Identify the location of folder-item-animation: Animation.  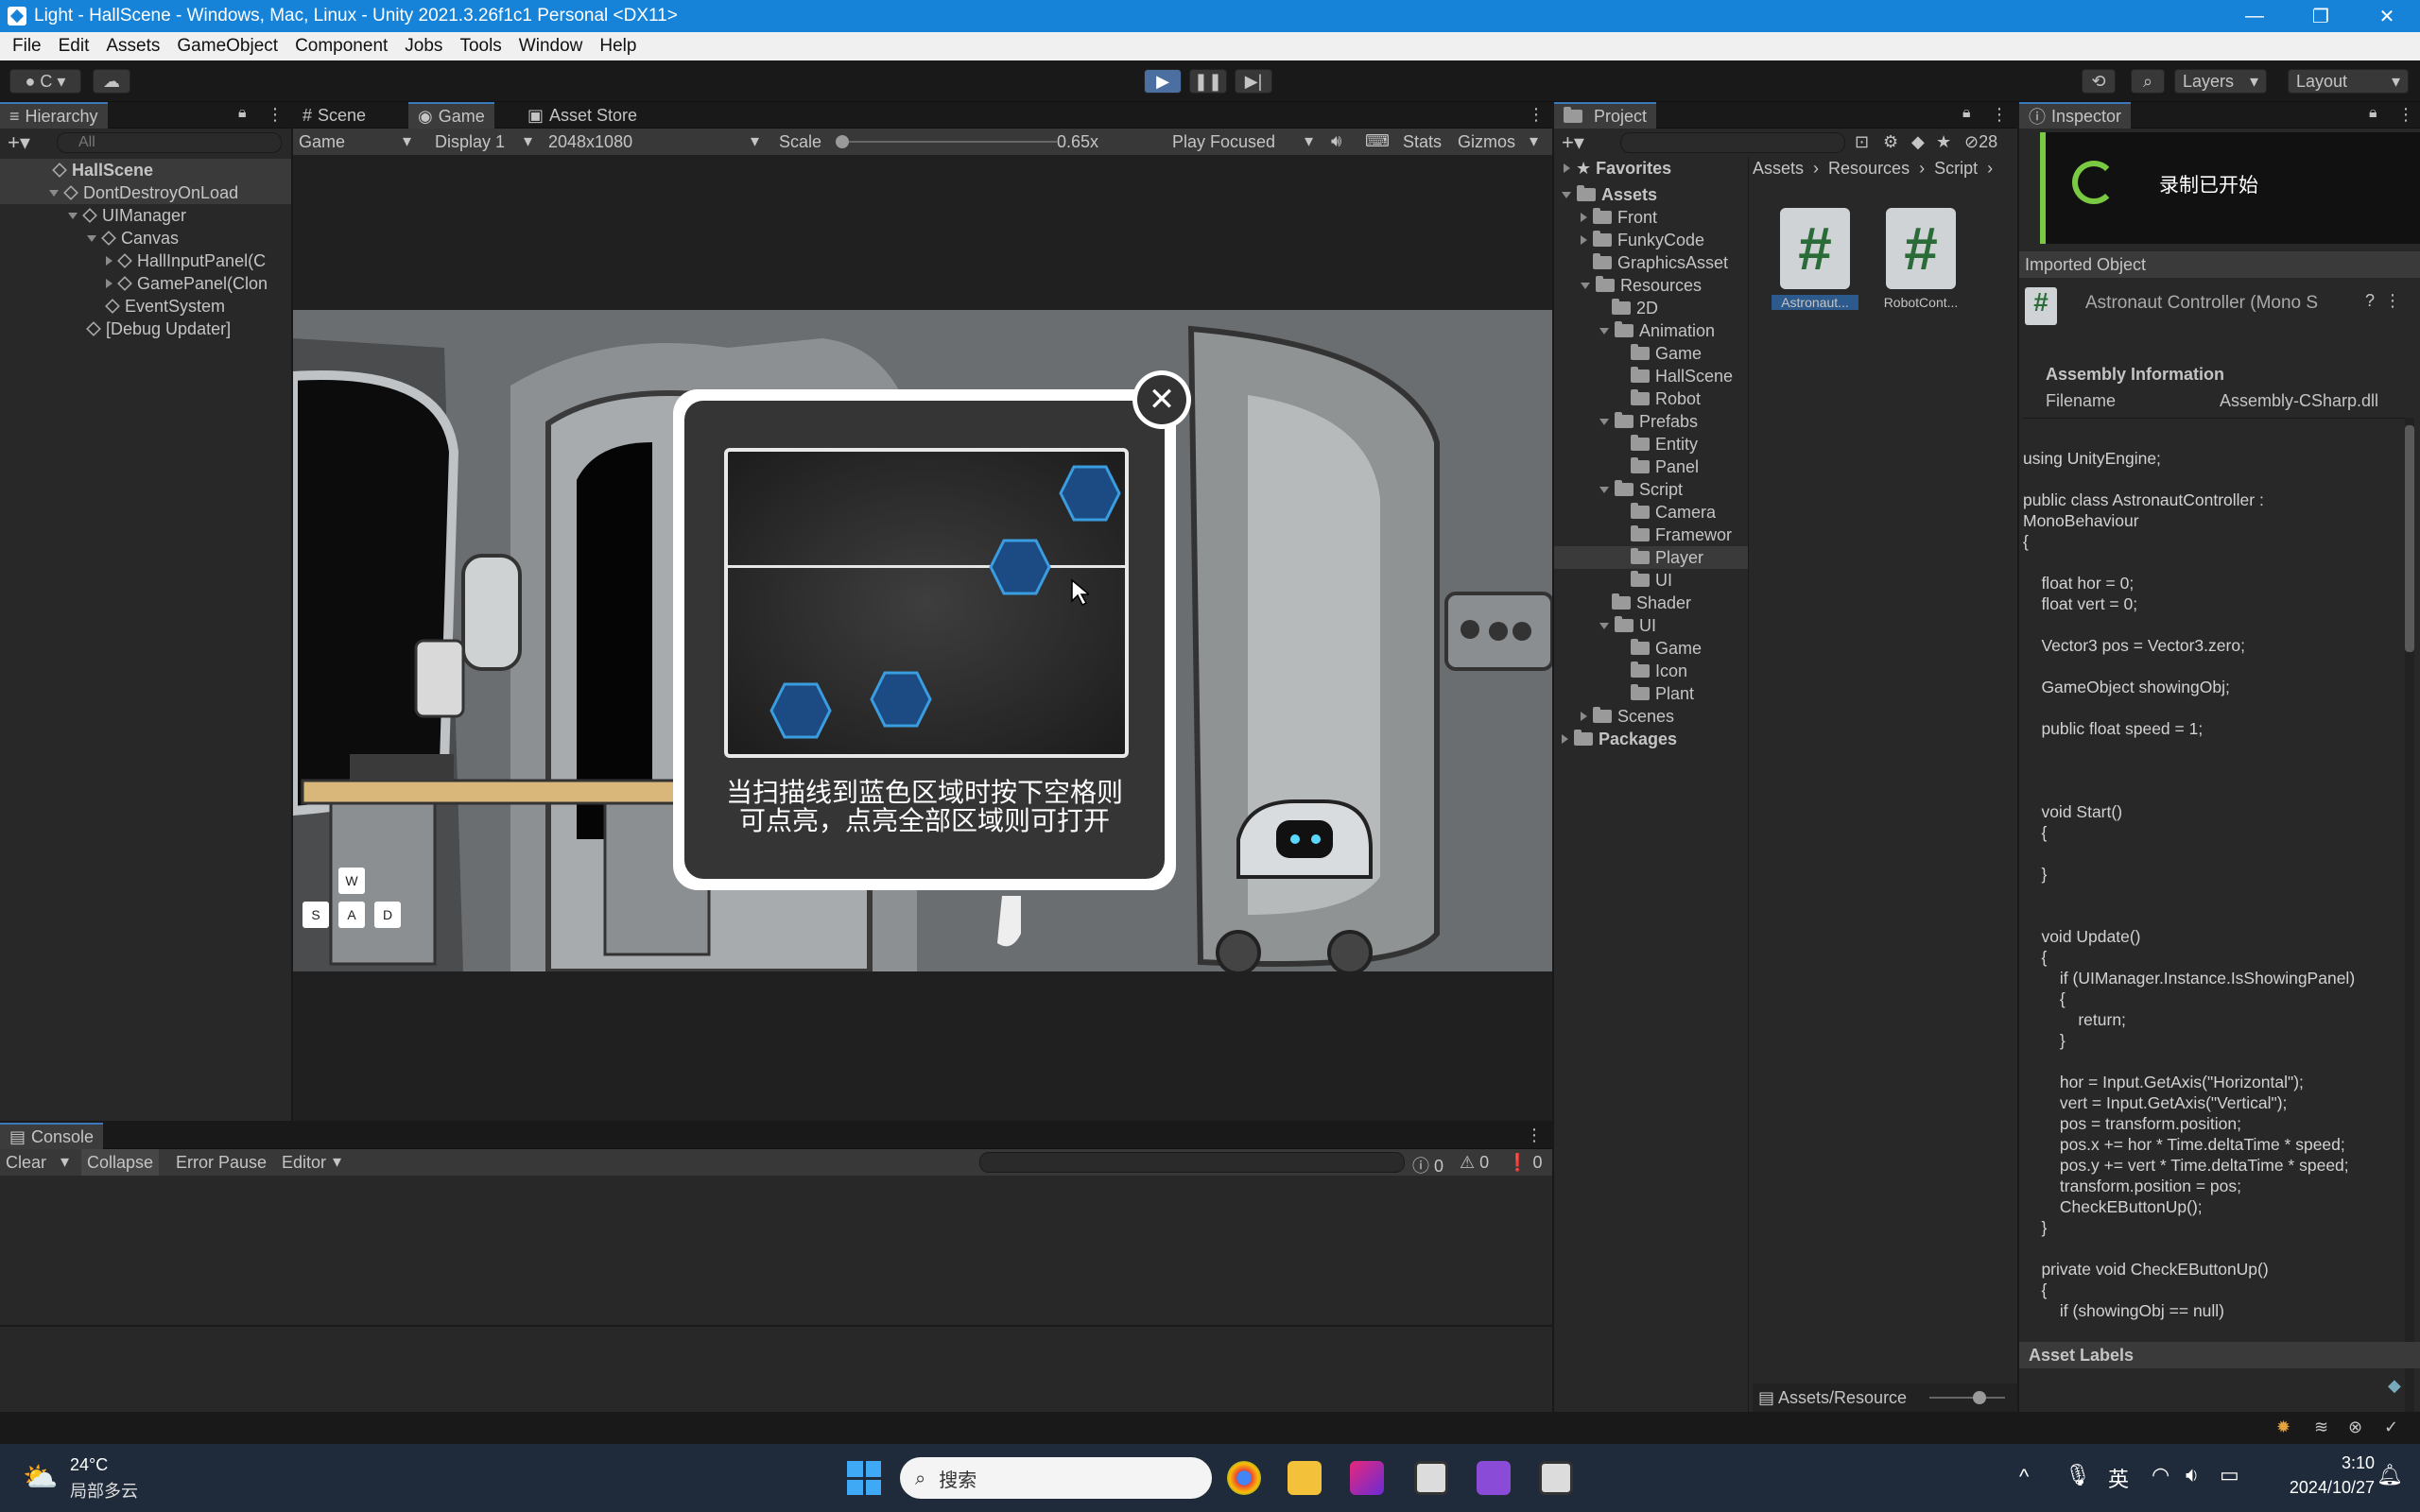
(1651, 330).